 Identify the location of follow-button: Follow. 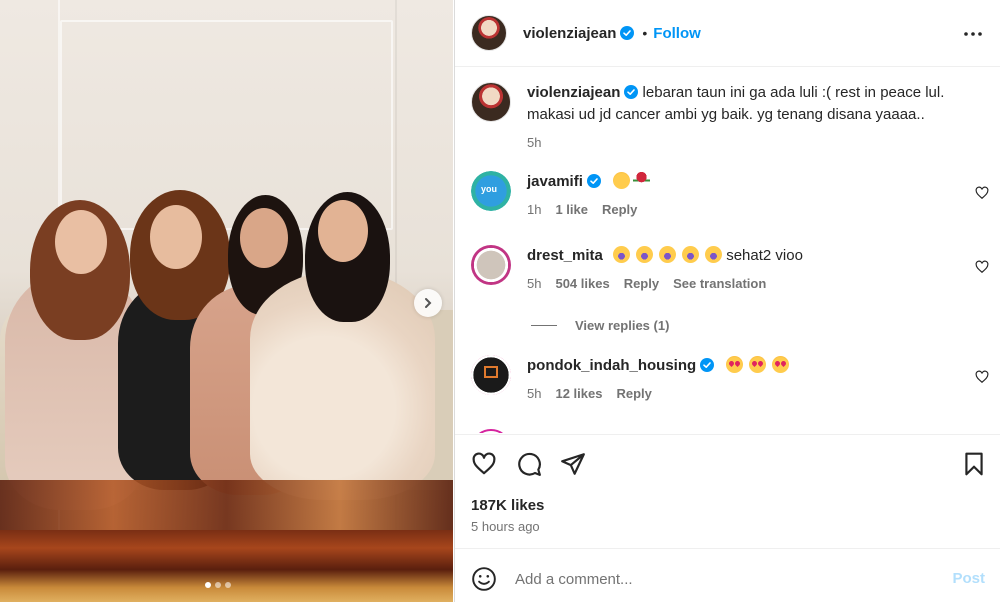
(677, 33).